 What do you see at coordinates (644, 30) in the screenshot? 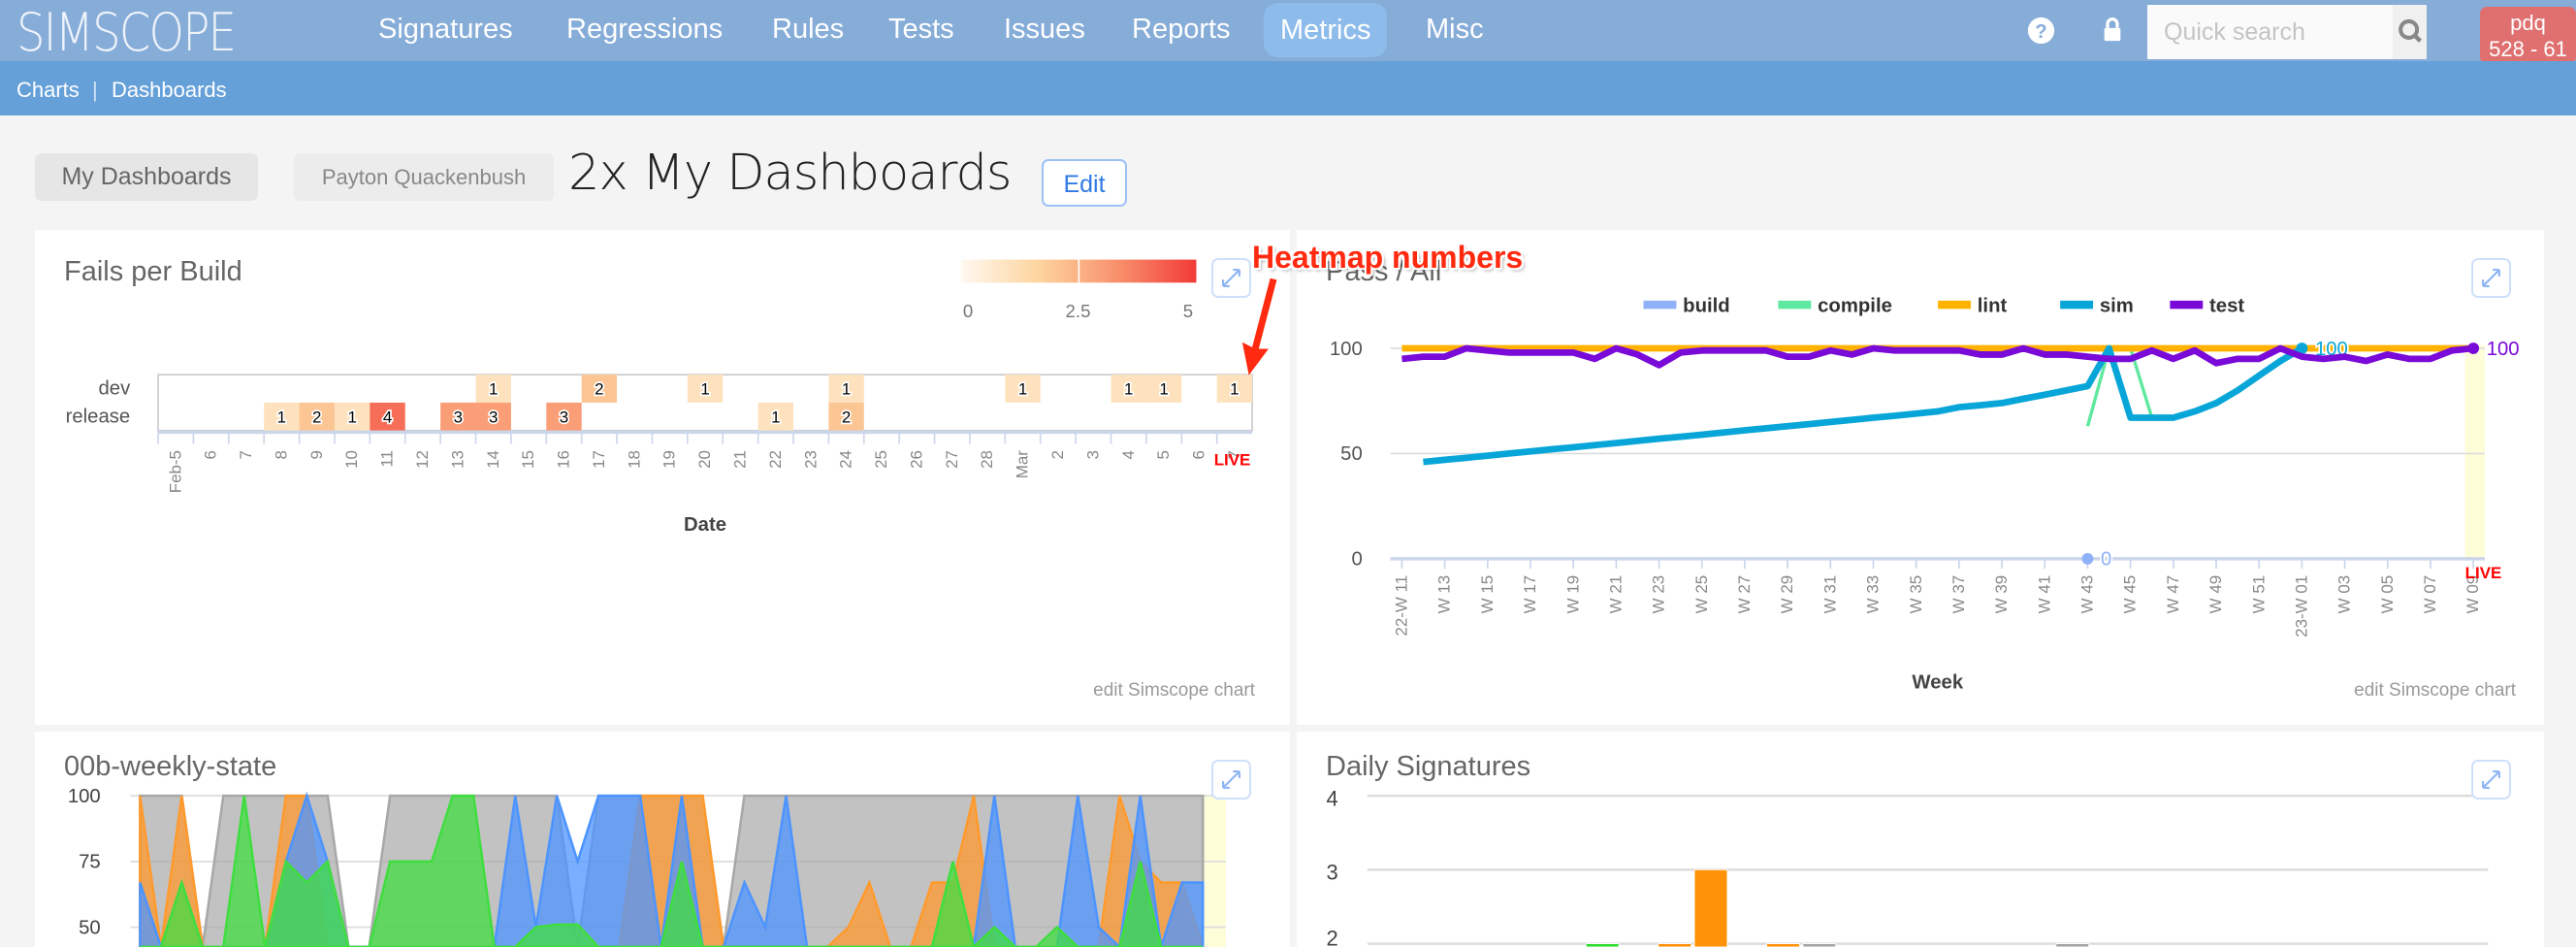
I see `nav-regressions: Regressions` at bounding box center [644, 30].